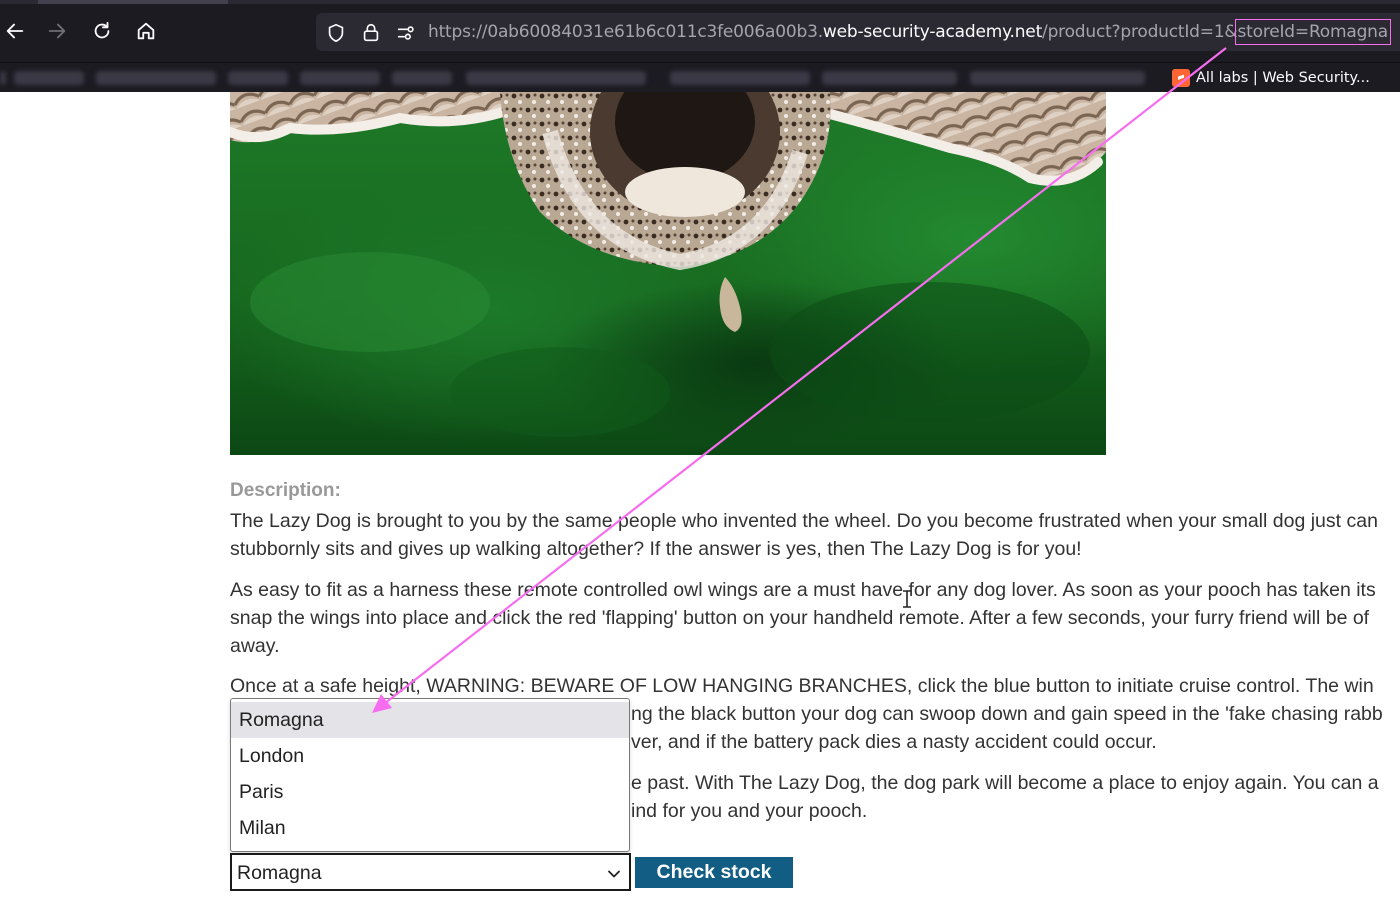 This screenshot has height=897, width=1400. What do you see at coordinates (430, 828) in the screenshot?
I see `store-option-milan: Milan` at bounding box center [430, 828].